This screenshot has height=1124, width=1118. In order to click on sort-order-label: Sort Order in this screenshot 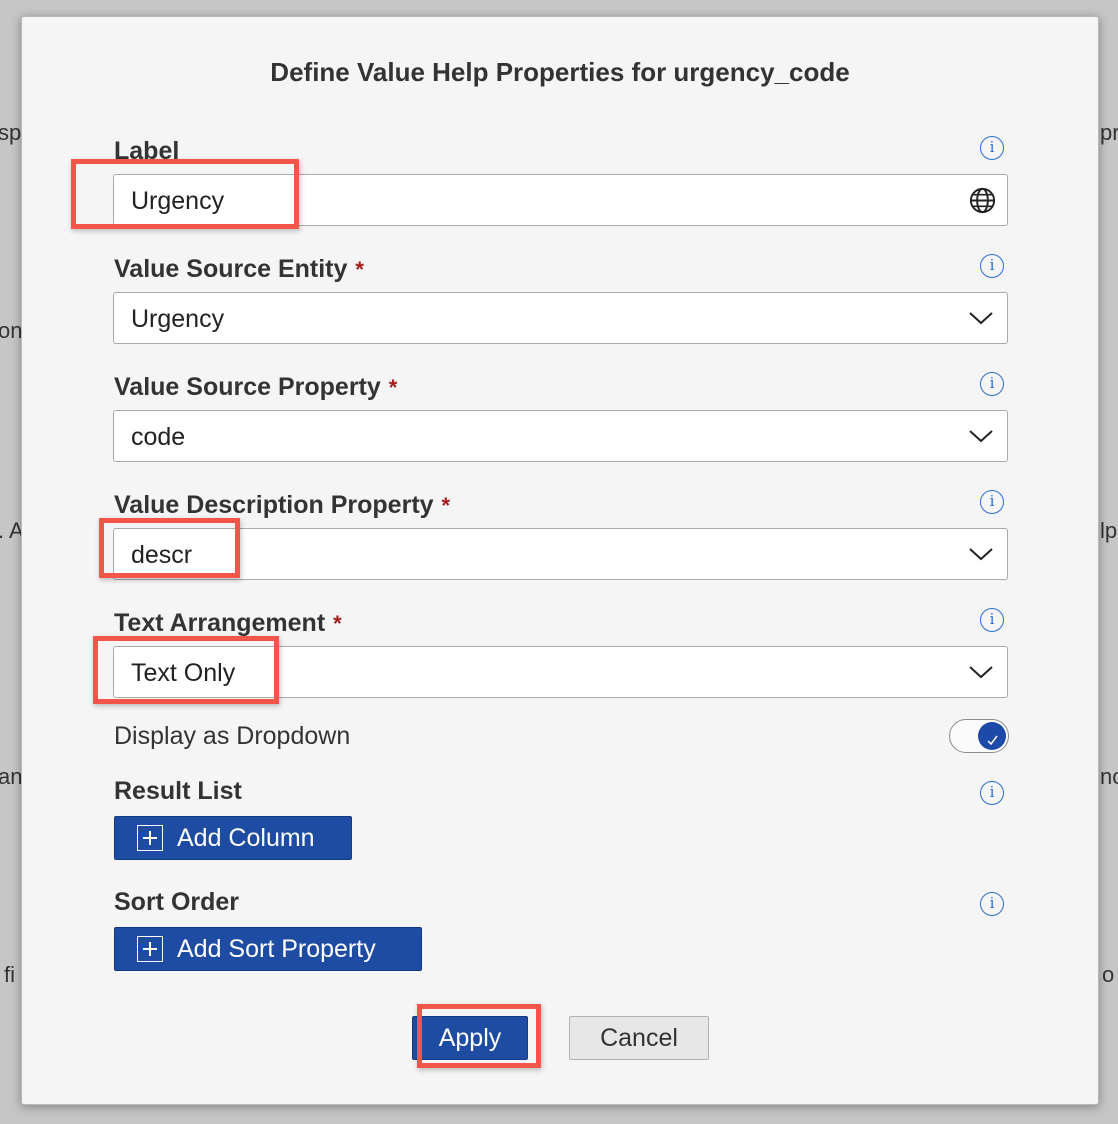, I will do `click(177, 902)`.